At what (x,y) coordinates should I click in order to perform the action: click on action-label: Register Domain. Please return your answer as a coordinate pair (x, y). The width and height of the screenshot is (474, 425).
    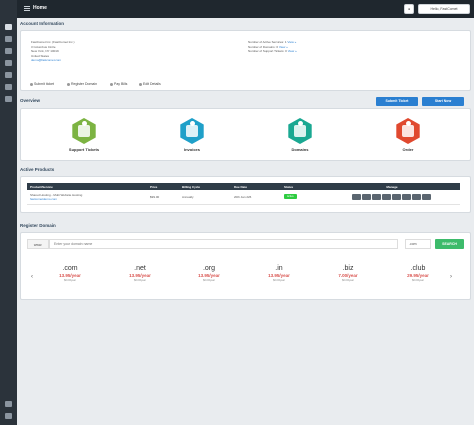
    Looking at the image, I should click on (84, 84).